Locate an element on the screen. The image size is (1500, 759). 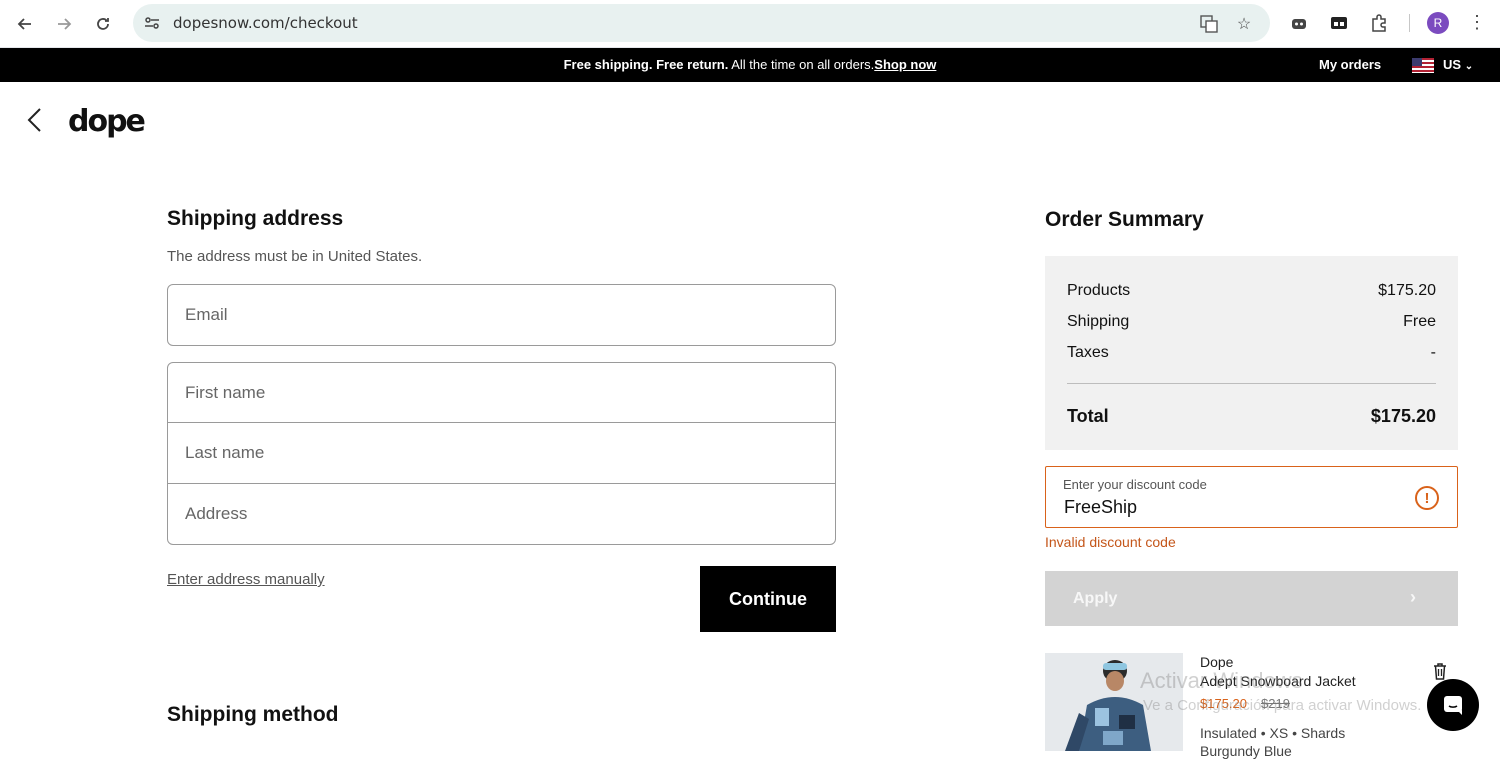
bookmark-star-icon: ☆ is located at coordinates (1244, 24).